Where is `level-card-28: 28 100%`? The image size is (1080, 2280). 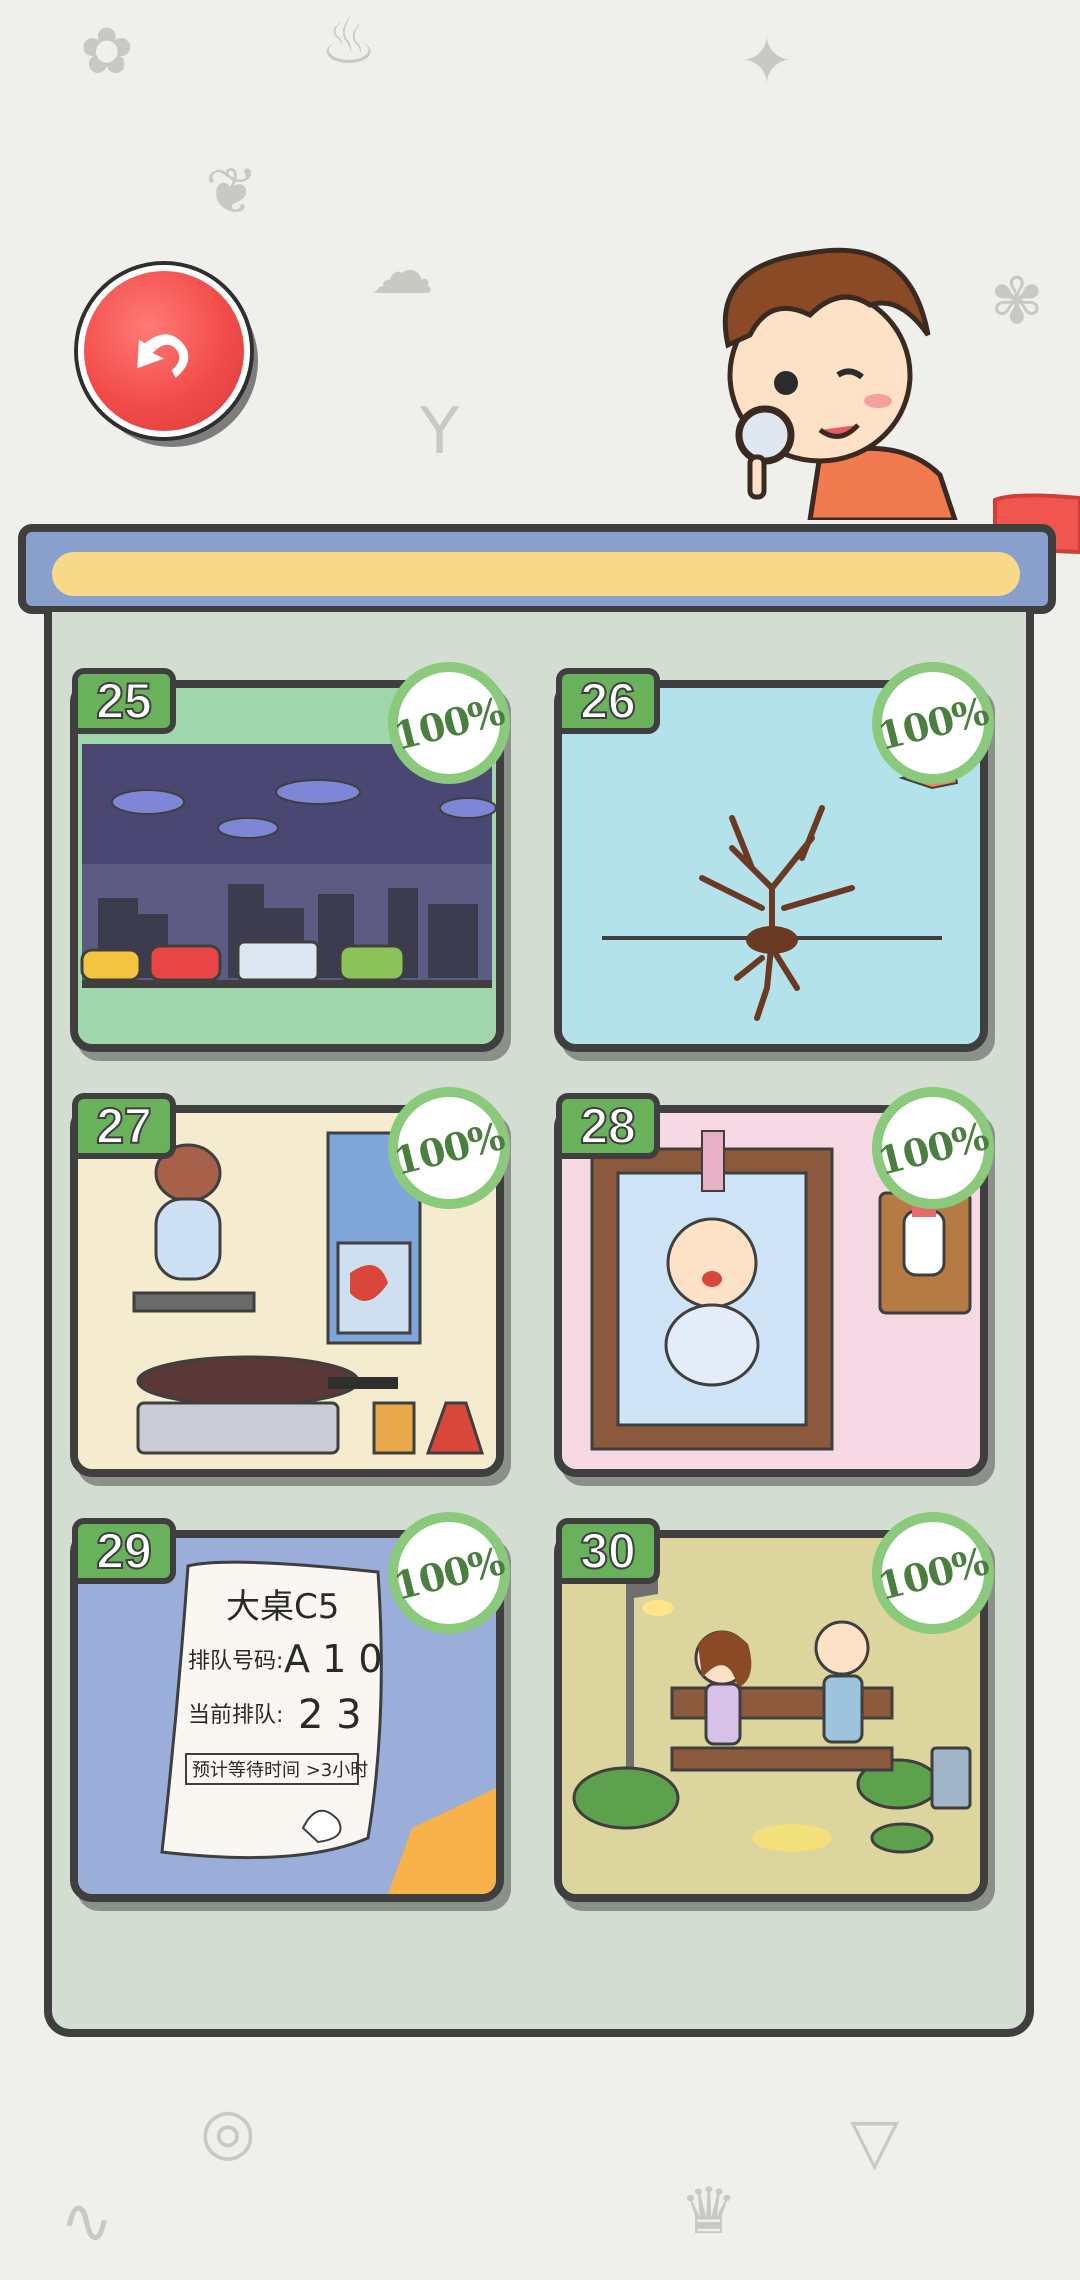 level-card-28: 28 100% is located at coordinates (774, 1282).